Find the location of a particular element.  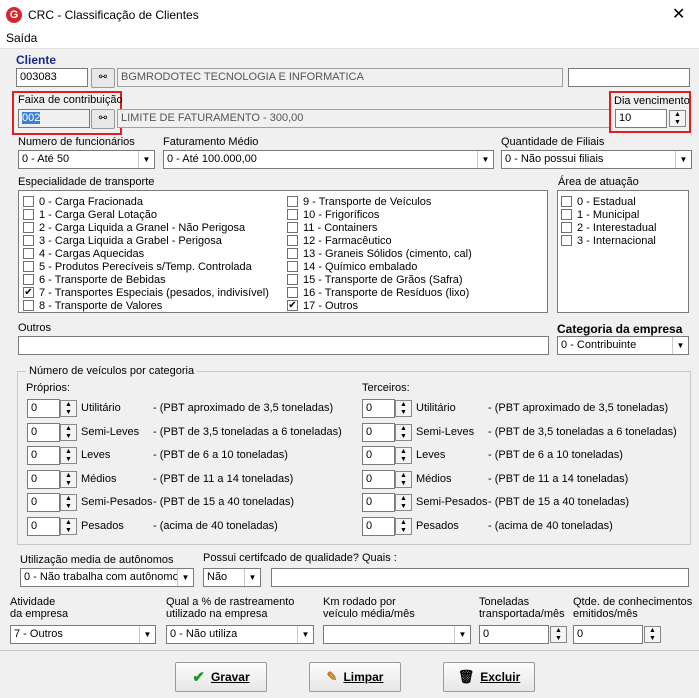

filiais-label: Quantidade de Filiais is located at coordinates (553, 142).